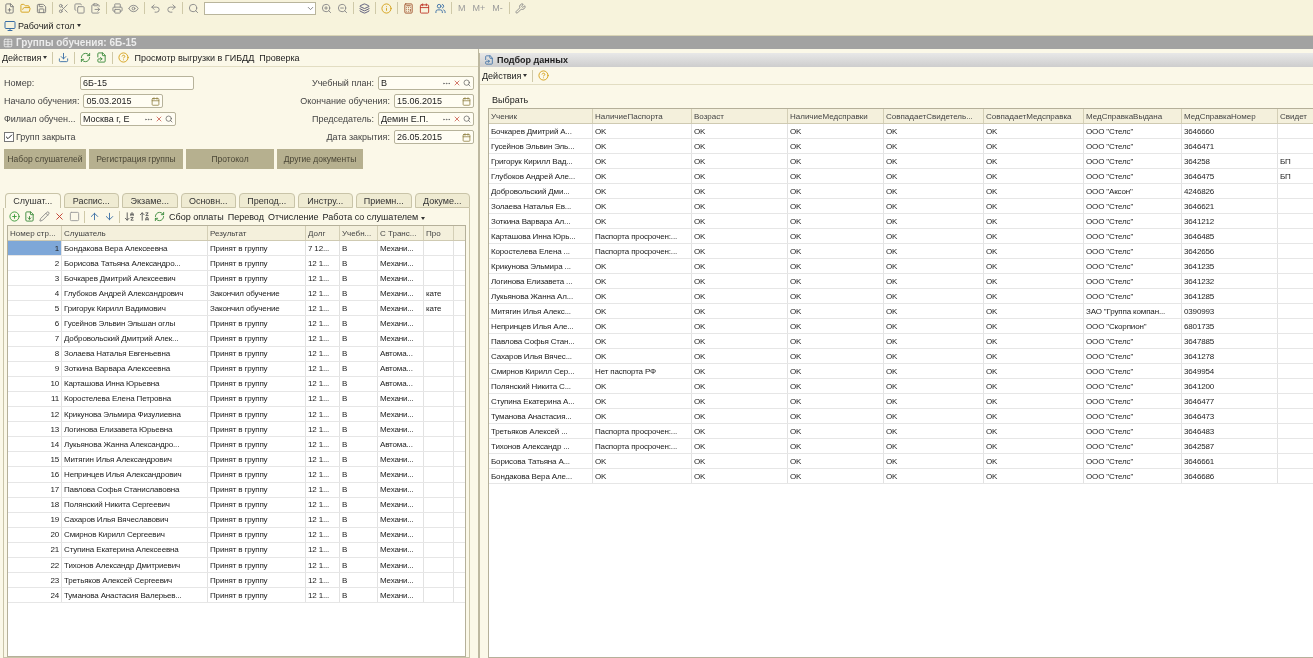 The image size is (1313, 658). Describe the element at coordinates (434, 137) in the screenshot. I see `input-field: 26.05.2015` at that location.